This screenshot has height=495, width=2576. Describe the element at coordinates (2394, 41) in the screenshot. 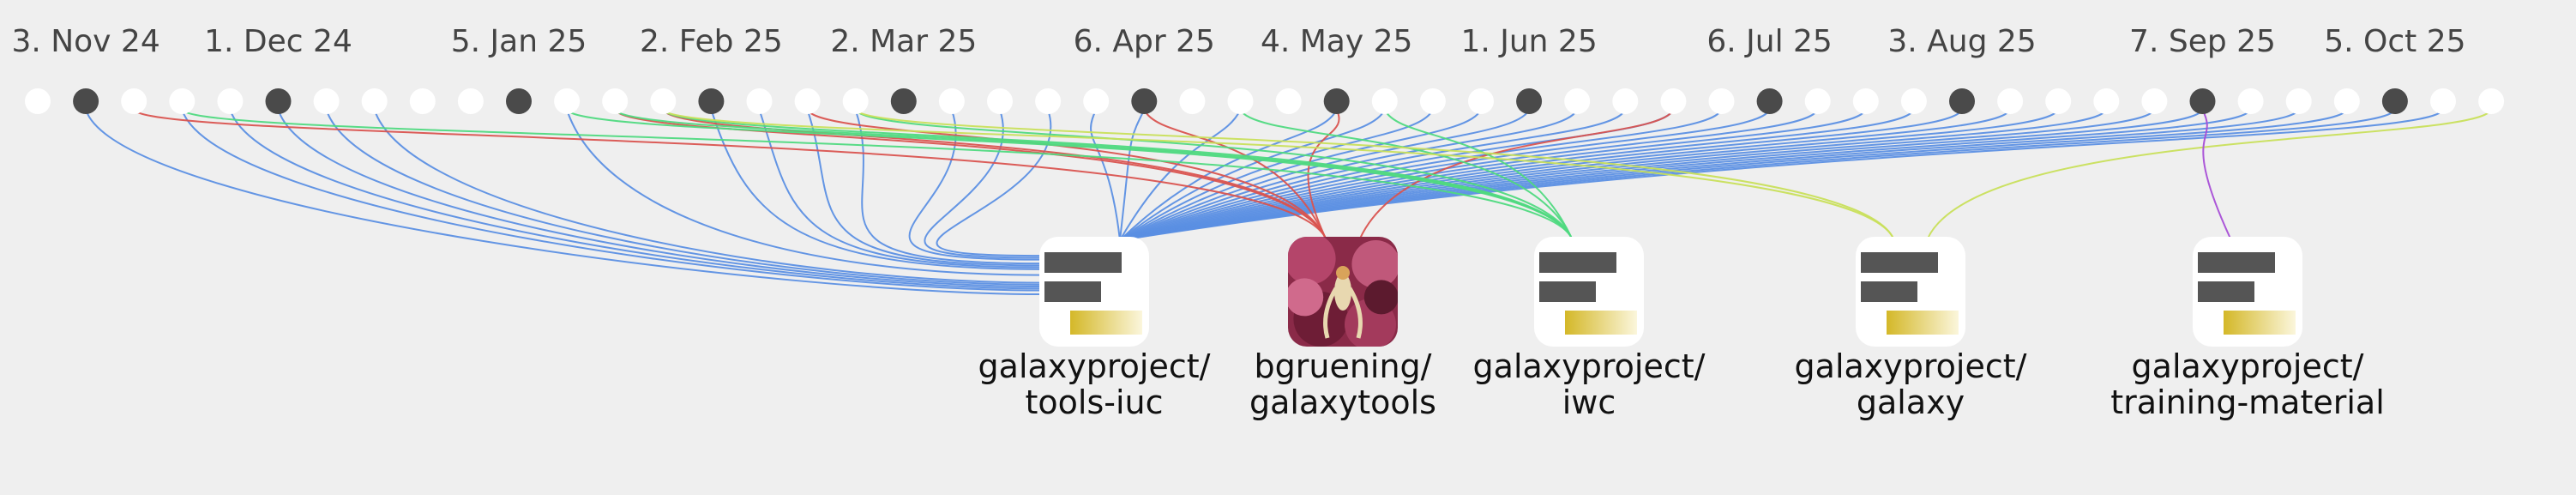

I see `timeline-tick-label: 5. Oct 25` at that location.